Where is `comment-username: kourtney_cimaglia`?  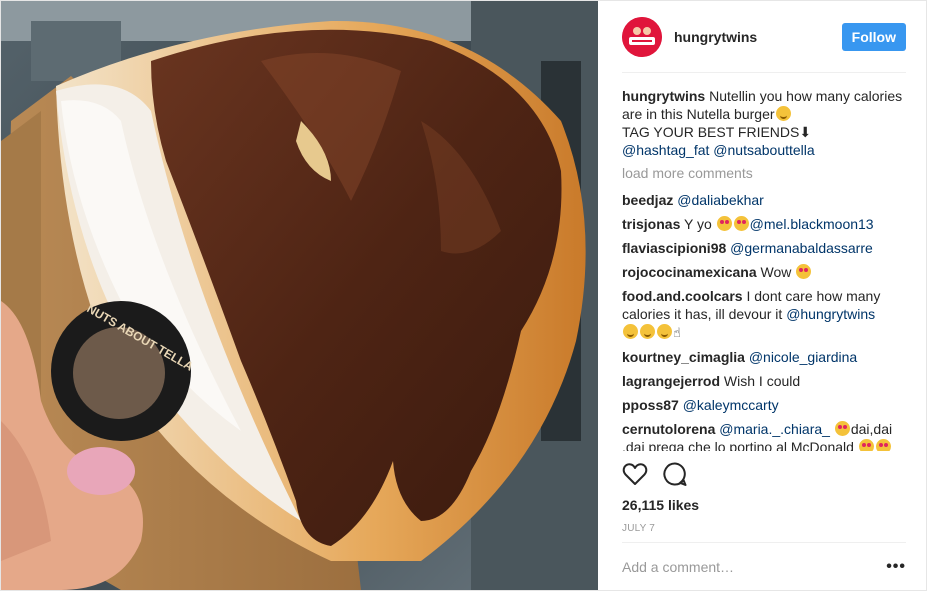 comment-username: kourtney_cimaglia is located at coordinates (683, 357).